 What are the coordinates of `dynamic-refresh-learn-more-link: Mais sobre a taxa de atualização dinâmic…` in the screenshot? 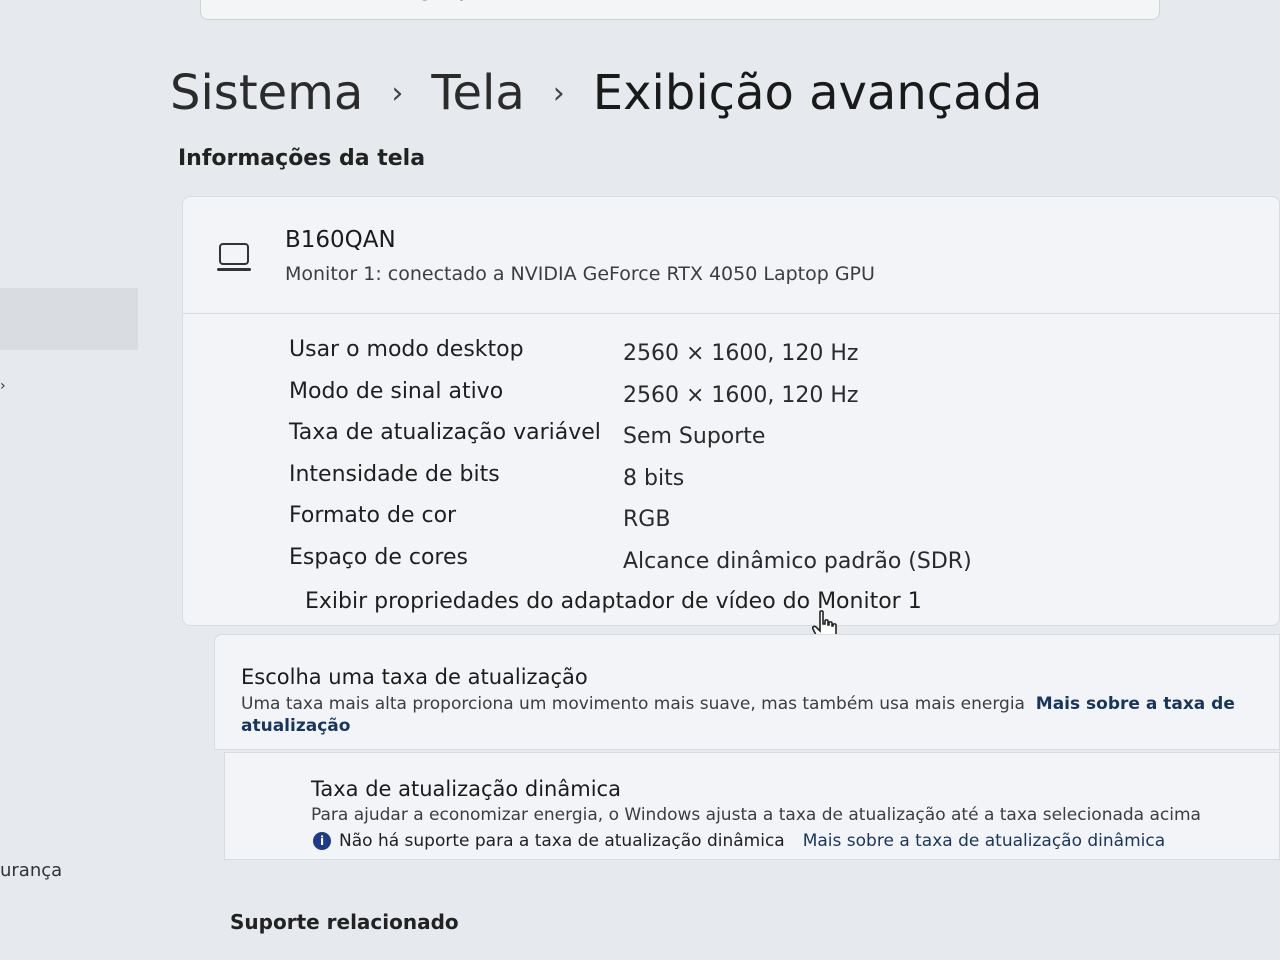 It's located at (984, 841).